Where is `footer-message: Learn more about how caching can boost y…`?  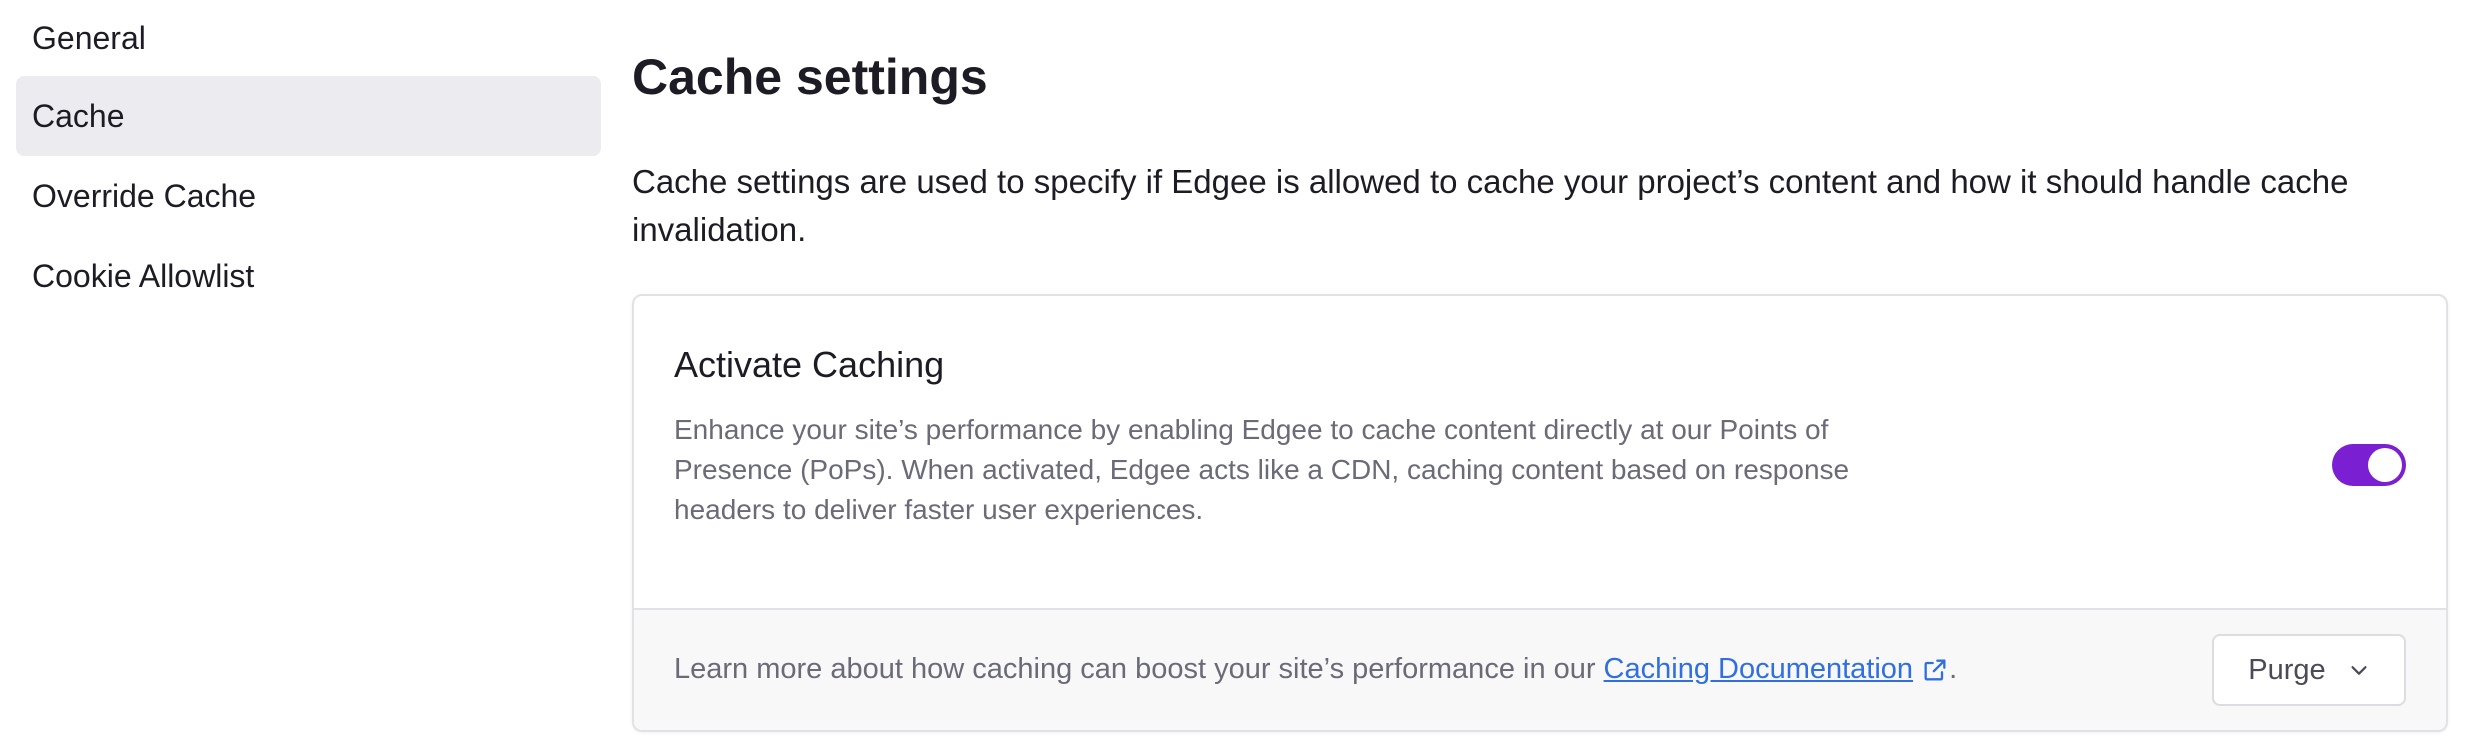 footer-message: Learn more about how caching can boost y… is located at coordinates (1135, 669).